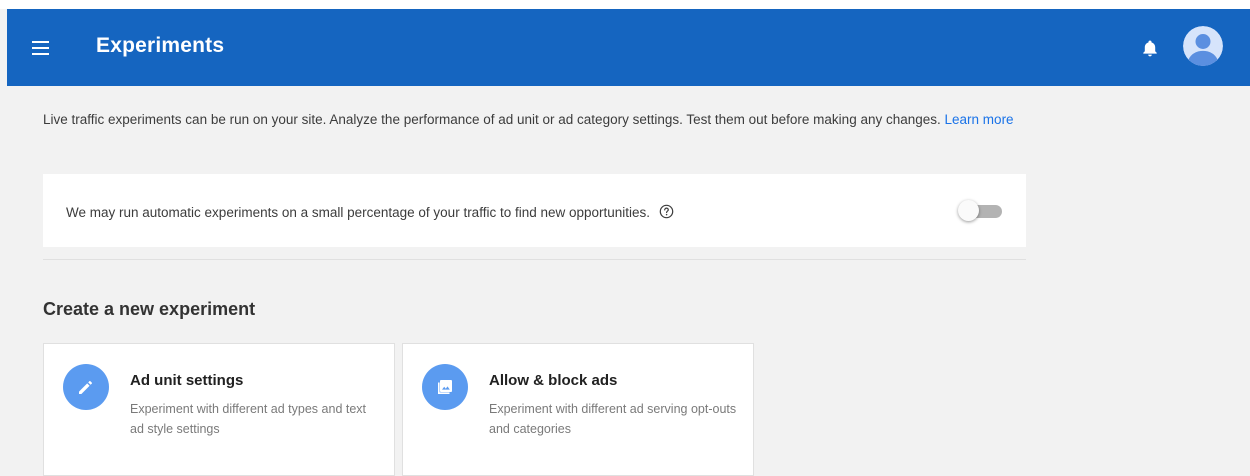 The height and width of the screenshot is (476, 1250). What do you see at coordinates (981, 211) in the screenshot?
I see `auto-experiments-toggle` at bounding box center [981, 211].